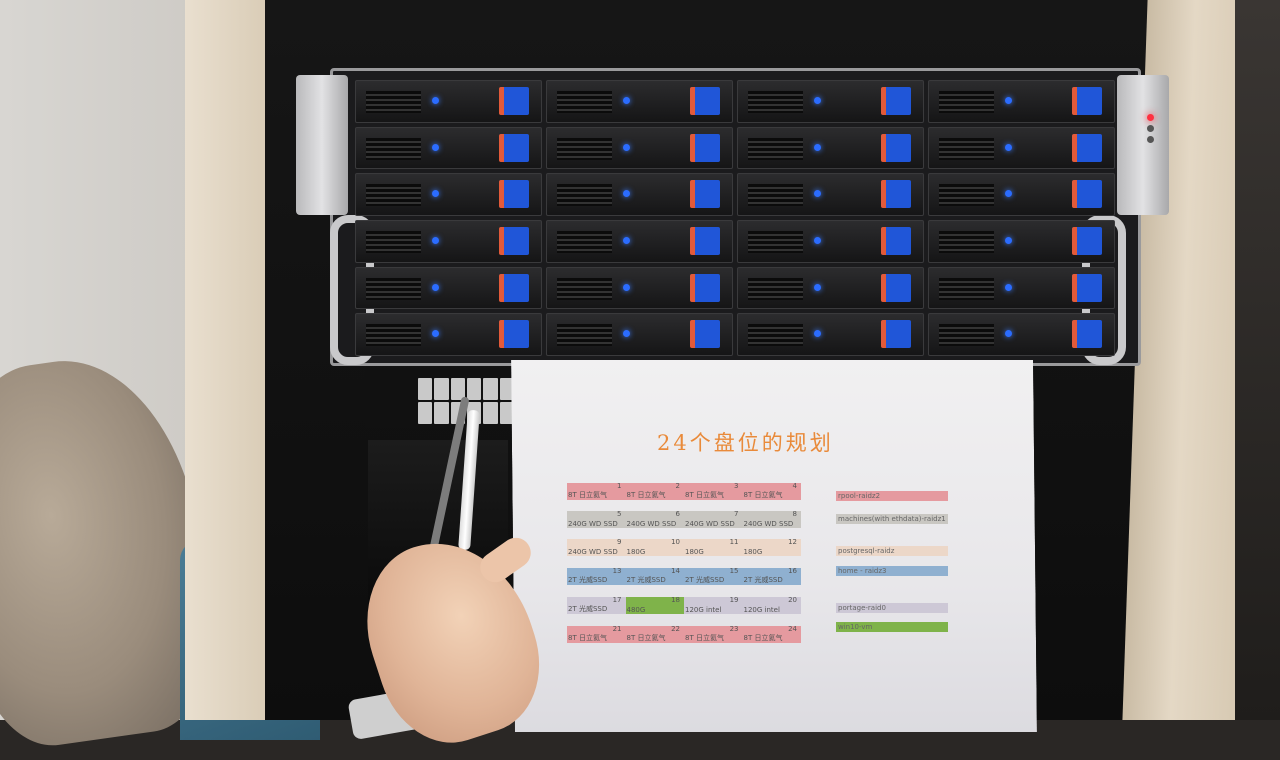 The width and height of the screenshot is (1280, 760). What do you see at coordinates (892, 496) in the screenshot?
I see `legend-item: rpool-raidz2` at bounding box center [892, 496].